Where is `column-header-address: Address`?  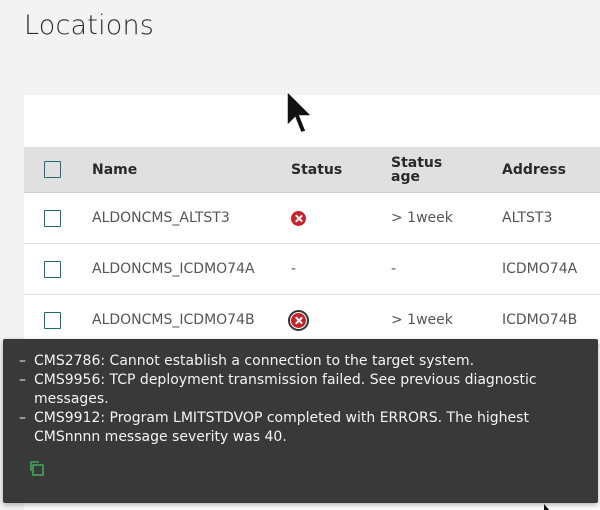
column-header-address: Address is located at coordinates (551, 169).